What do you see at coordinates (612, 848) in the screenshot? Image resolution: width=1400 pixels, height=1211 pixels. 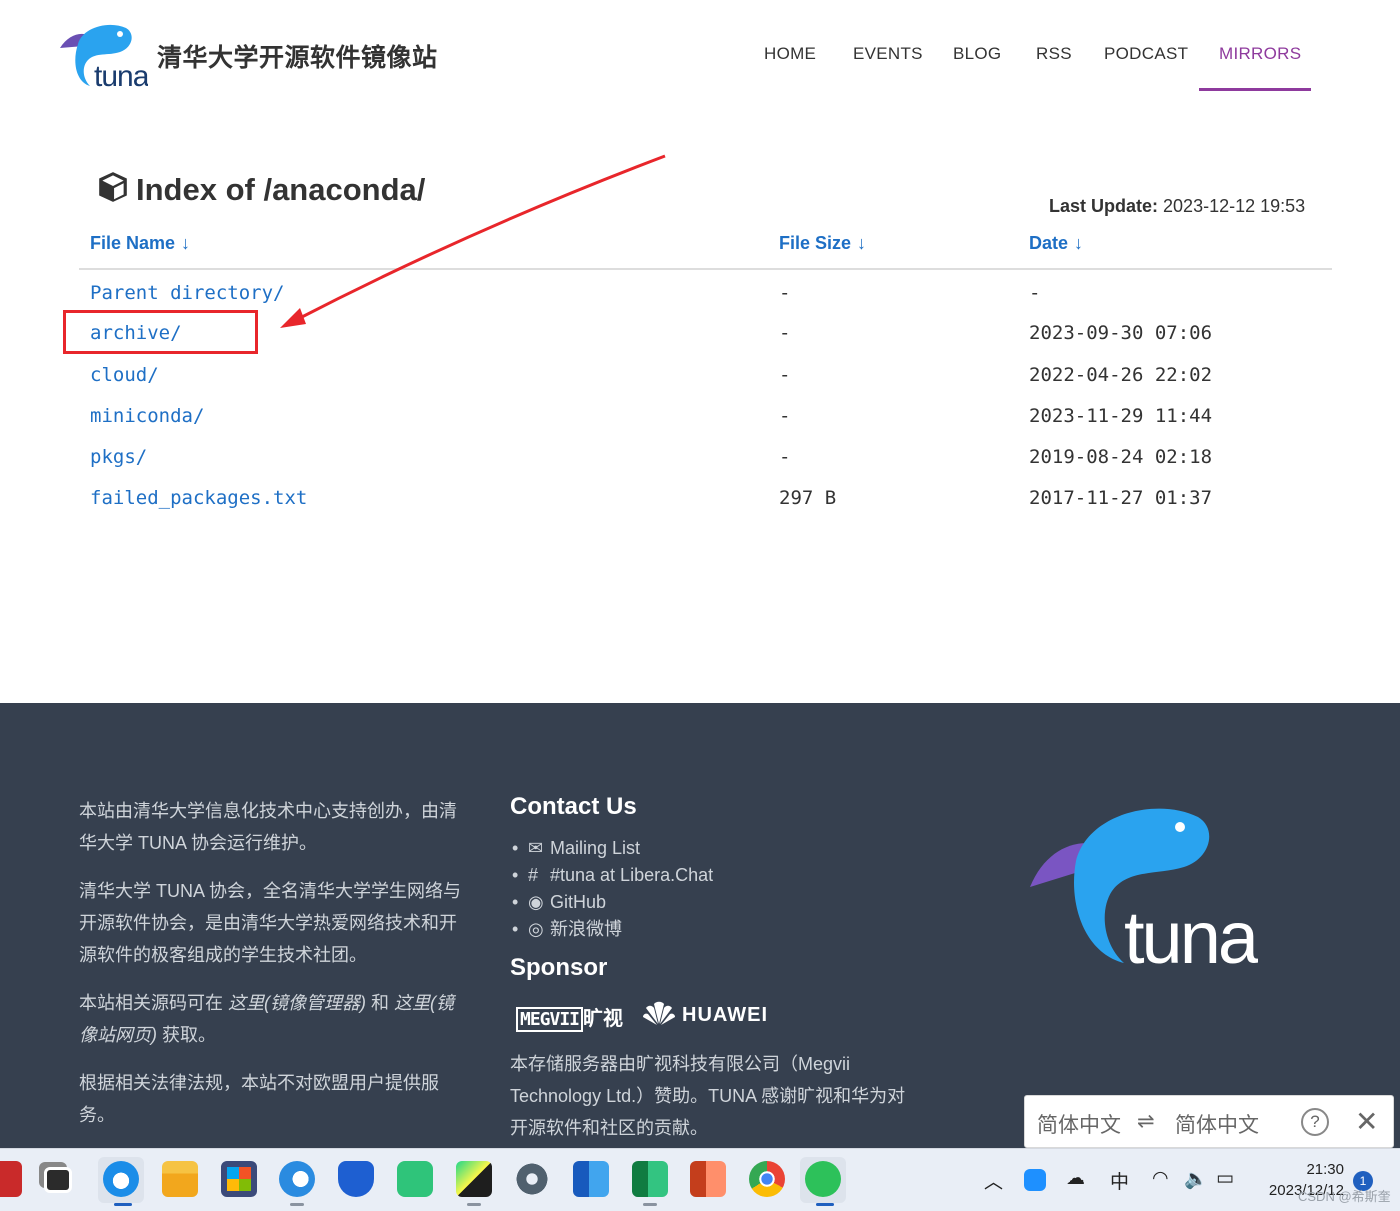 I see `contact-item-mailing-list: • ✉ Mailing List` at bounding box center [612, 848].